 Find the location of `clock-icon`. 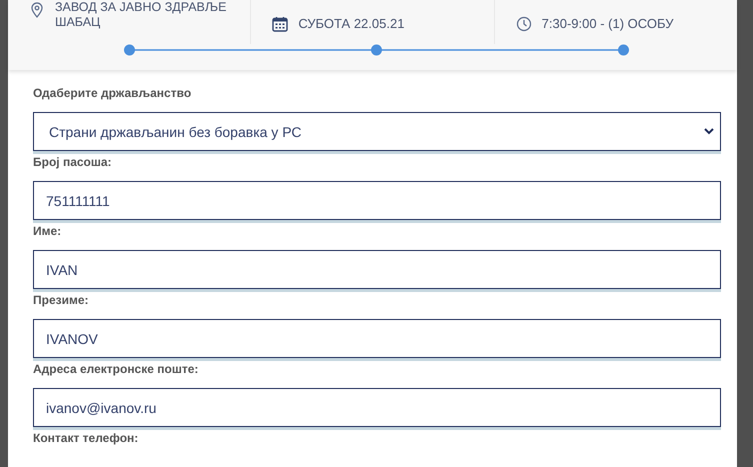

clock-icon is located at coordinates (524, 24).